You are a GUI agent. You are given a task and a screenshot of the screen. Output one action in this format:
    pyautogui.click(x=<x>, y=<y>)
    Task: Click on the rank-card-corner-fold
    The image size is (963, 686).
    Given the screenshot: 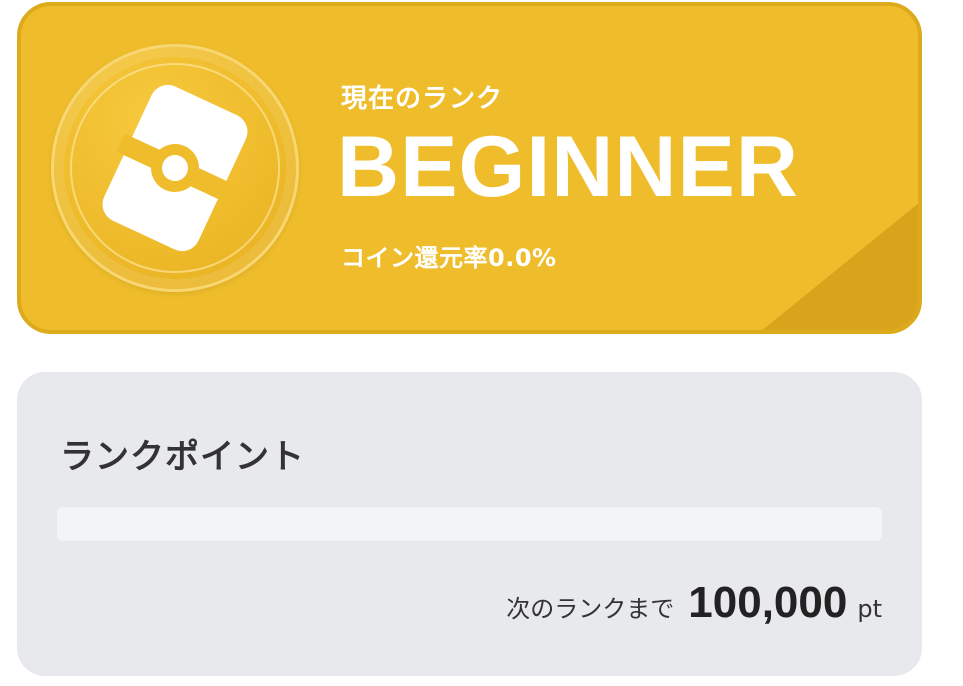 What is the action you would take?
    pyautogui.click(x=839, y=266)
    